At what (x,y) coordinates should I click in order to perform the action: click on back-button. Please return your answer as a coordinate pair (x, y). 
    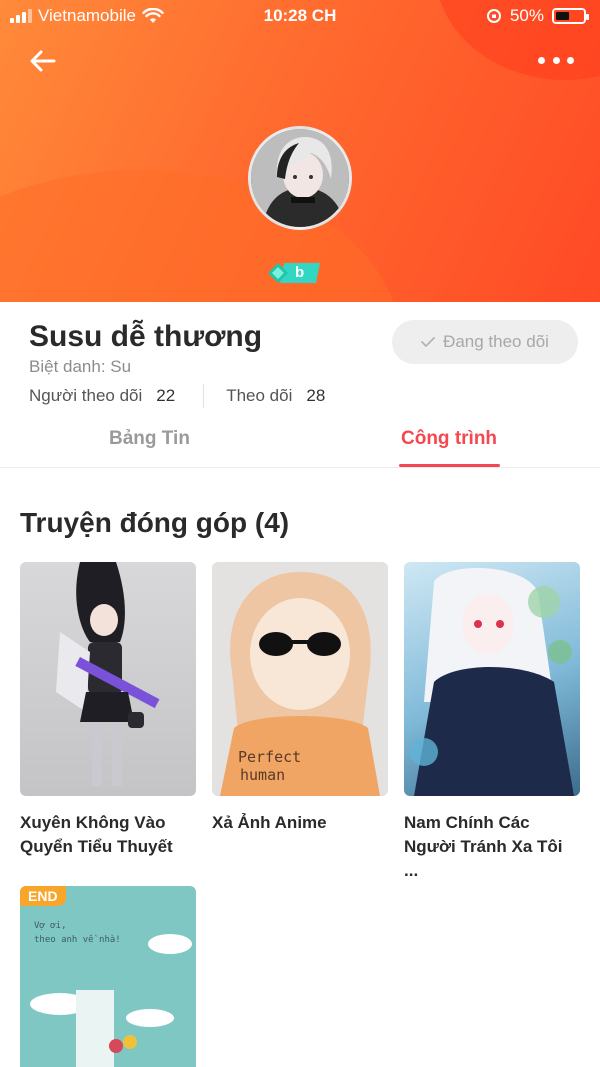
    Looking at the image, I should click on (43, 61).